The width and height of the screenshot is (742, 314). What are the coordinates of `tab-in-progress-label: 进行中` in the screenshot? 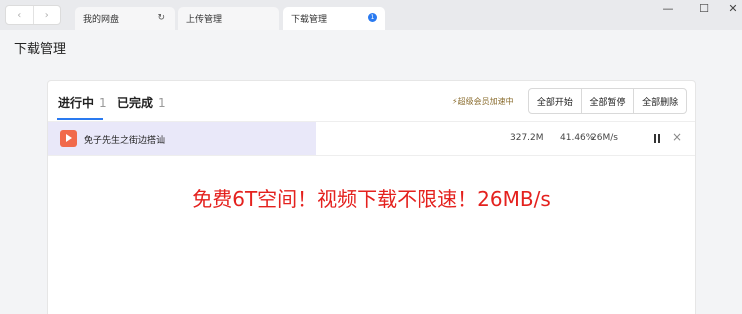 It's located at (76, 103).